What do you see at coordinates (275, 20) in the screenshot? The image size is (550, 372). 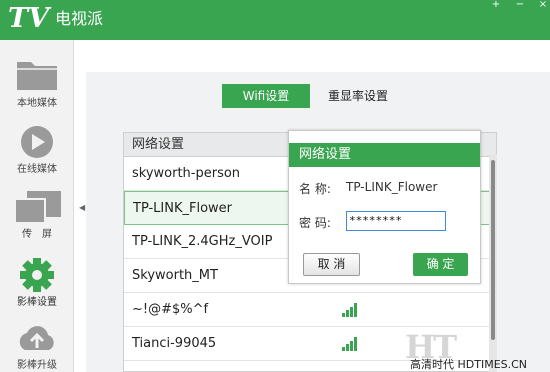 I see `title-bar: TV 电视派 + − ×` at bounding box center [275, 20].